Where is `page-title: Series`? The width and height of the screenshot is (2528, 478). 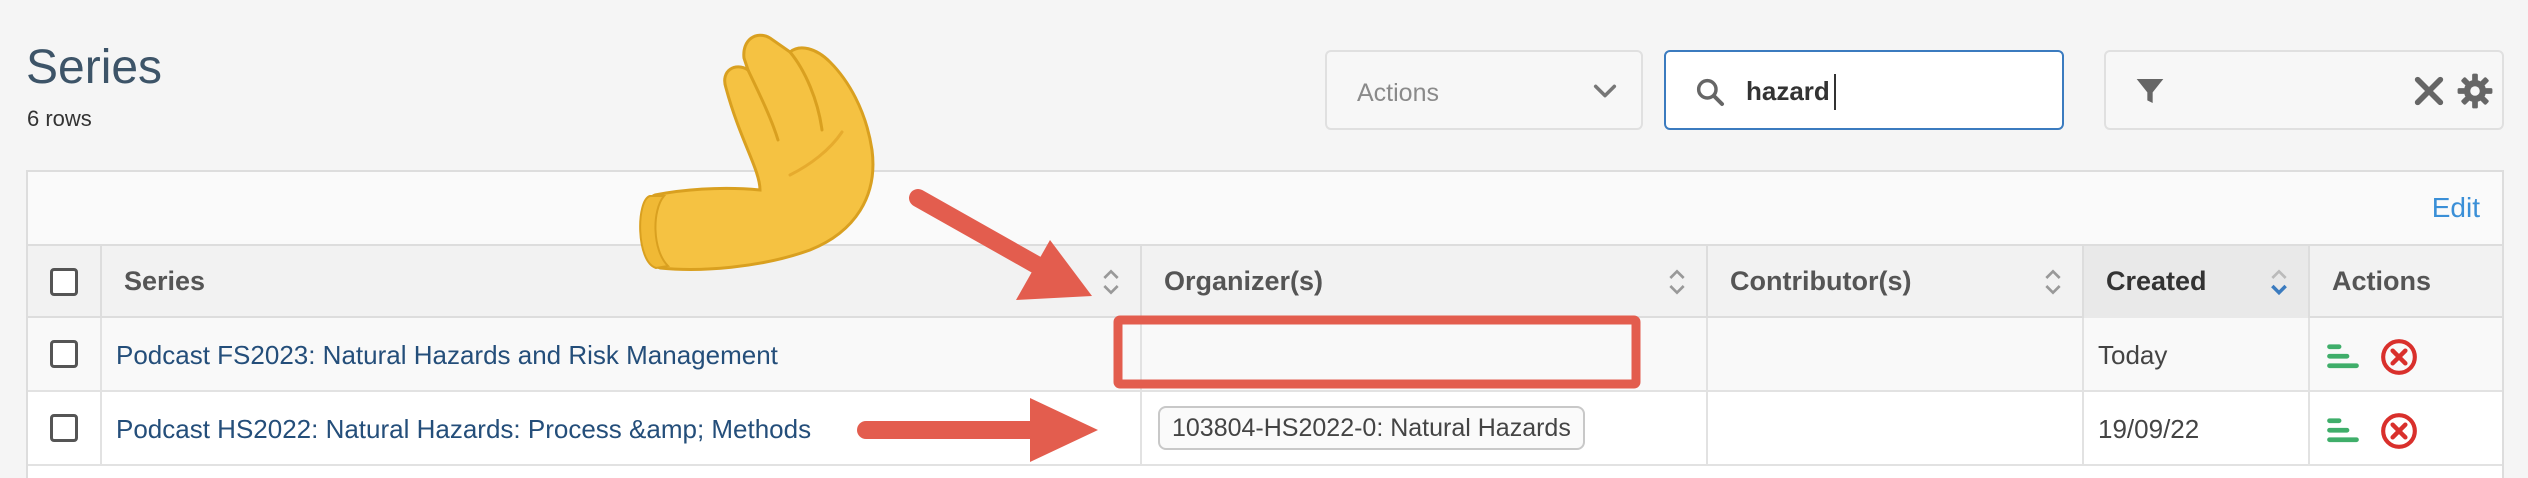
page-title: Series is located at coordinates (94, 67).